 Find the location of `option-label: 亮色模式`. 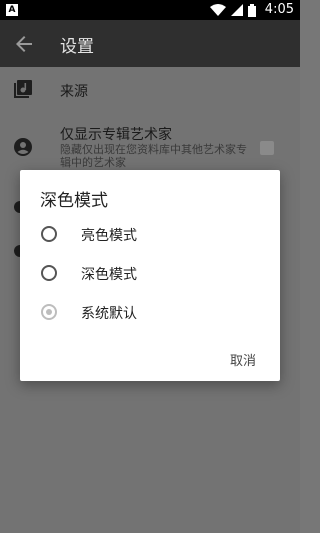

option-label: 亮色模式 is located at coordinates (109, 236).